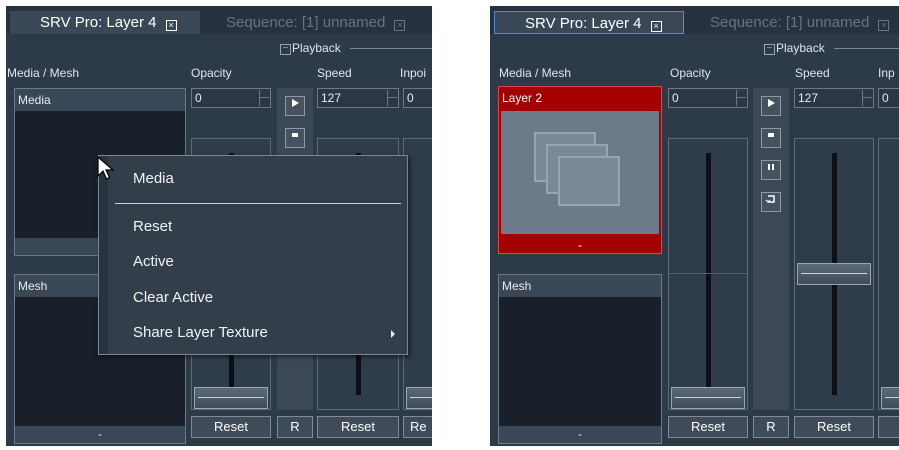  I want to click on menu-item-active: Active, so click(153, 261).